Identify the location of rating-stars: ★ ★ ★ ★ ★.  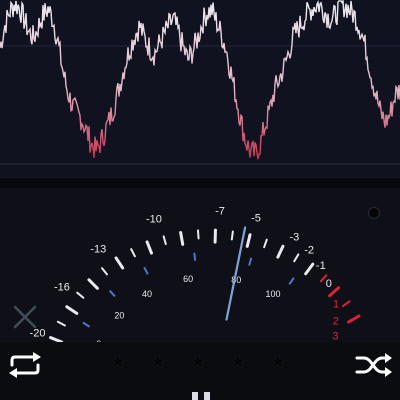
(203, 364).